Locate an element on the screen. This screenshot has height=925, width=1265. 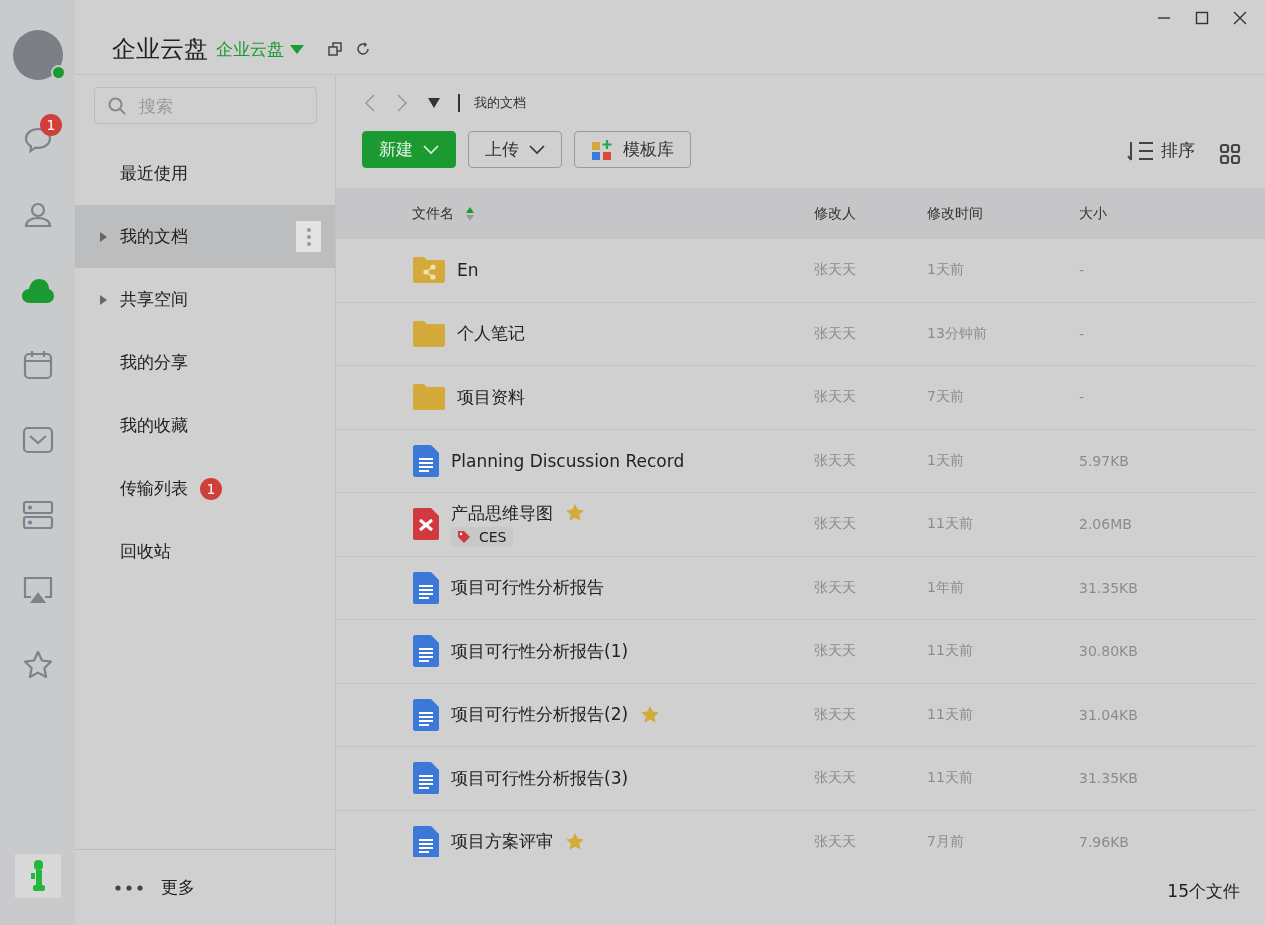
search-icon is located at coordinates (117, 106).